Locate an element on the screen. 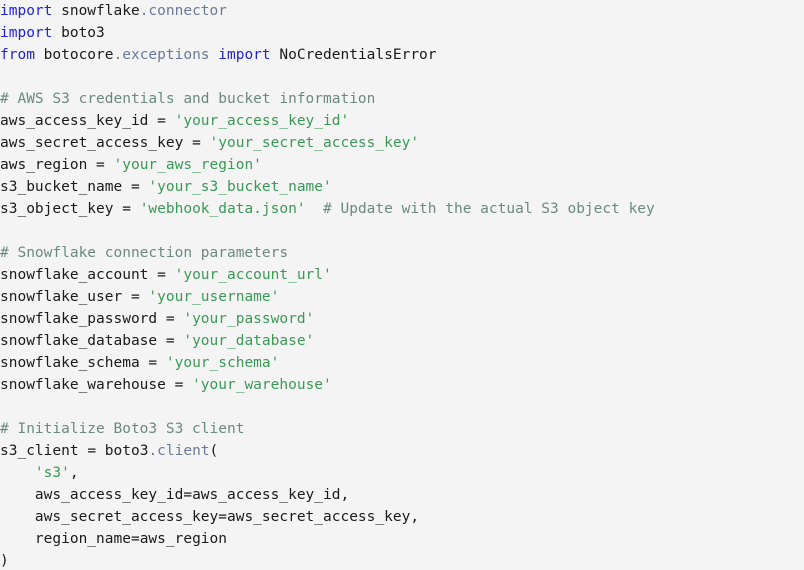 The height and width of the screenshot is (570, 804). code-line: snowflake_database = 'your_database' is located at coordinates (402, 341).